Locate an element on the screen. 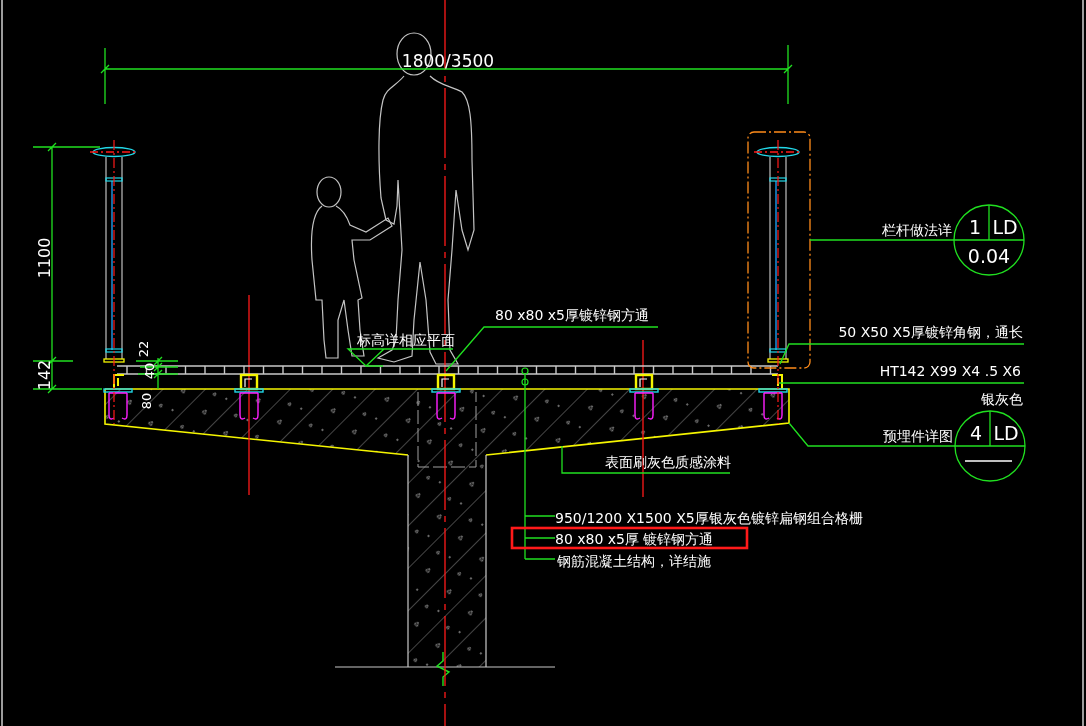 This screenshot has width=1086, height=726. annotation-text: HT142 X99 X4 .5 X6 is located at coordinates (950, 371).